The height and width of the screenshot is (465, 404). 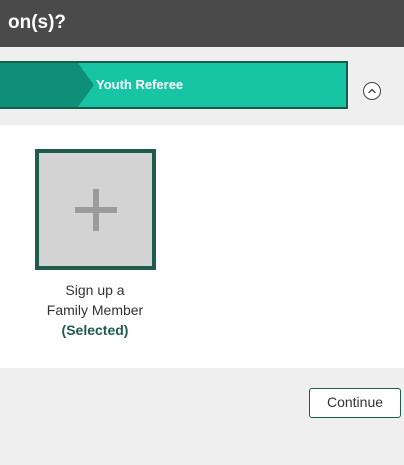 I want to click on modal-header: on(s)?, so click(x=202, y=23).